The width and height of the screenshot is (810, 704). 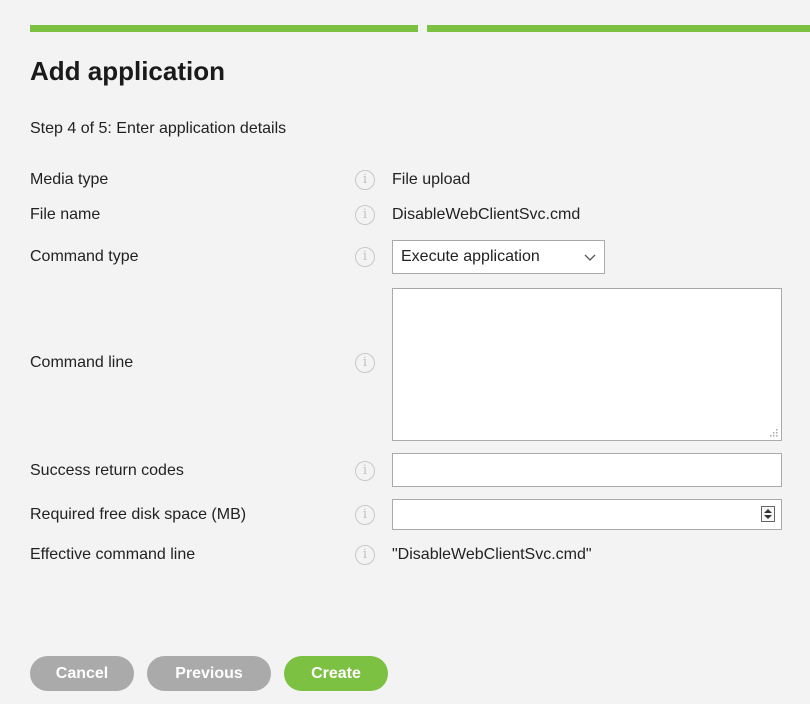 I want to click on success-codes-label: Success return codes, so click(x=107, y=470).